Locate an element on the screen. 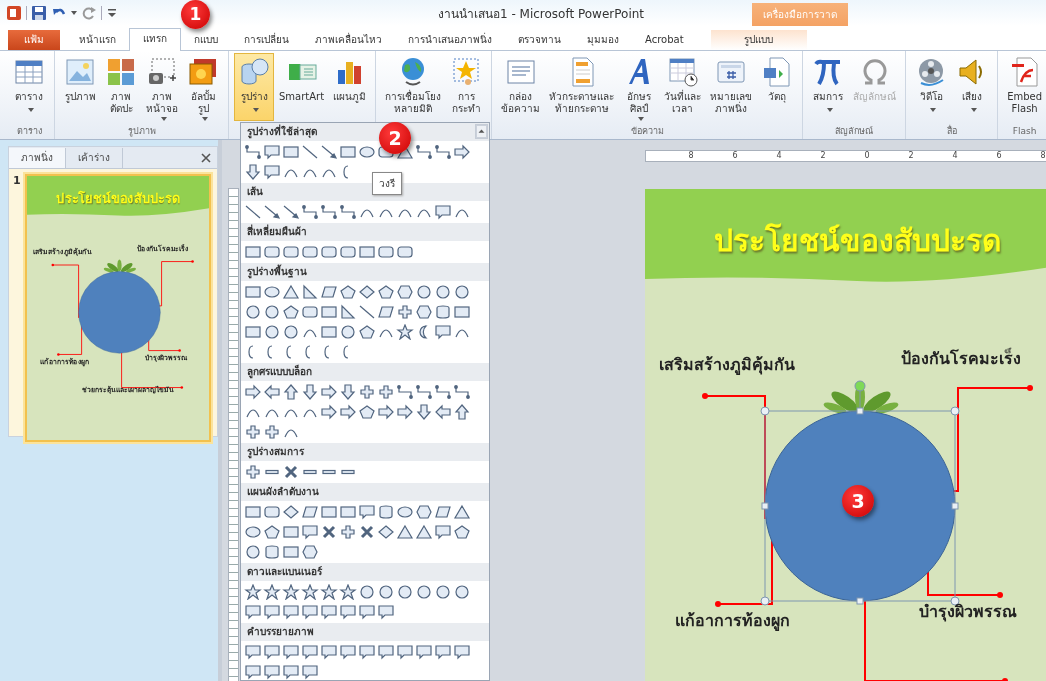  clip-art-button: ภาพ ตัดปะ is located at coordinates (121, 87).